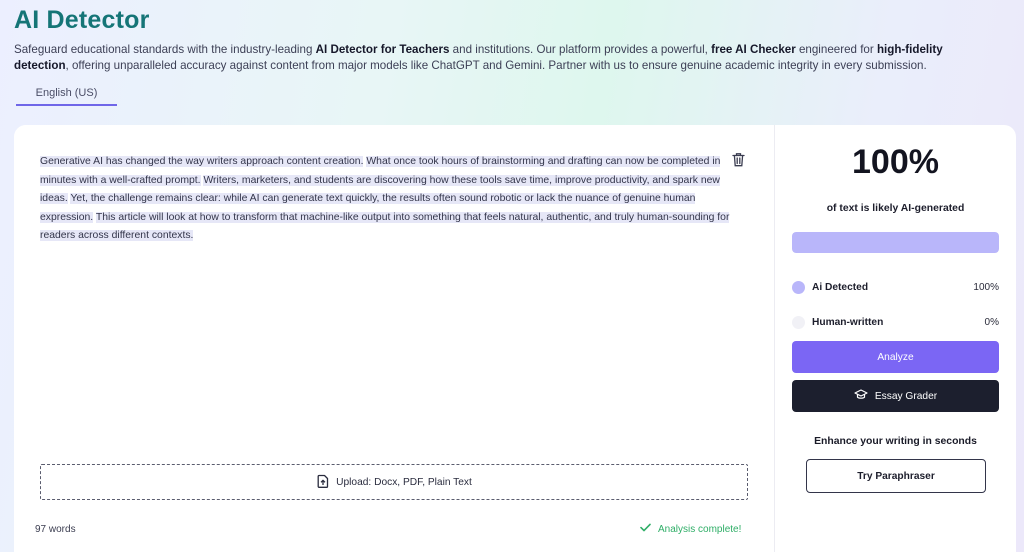 This screenshot has height=552, width=1024. I want to click on ai-score-label: of text is likely AI-generated, so click(895, 208).